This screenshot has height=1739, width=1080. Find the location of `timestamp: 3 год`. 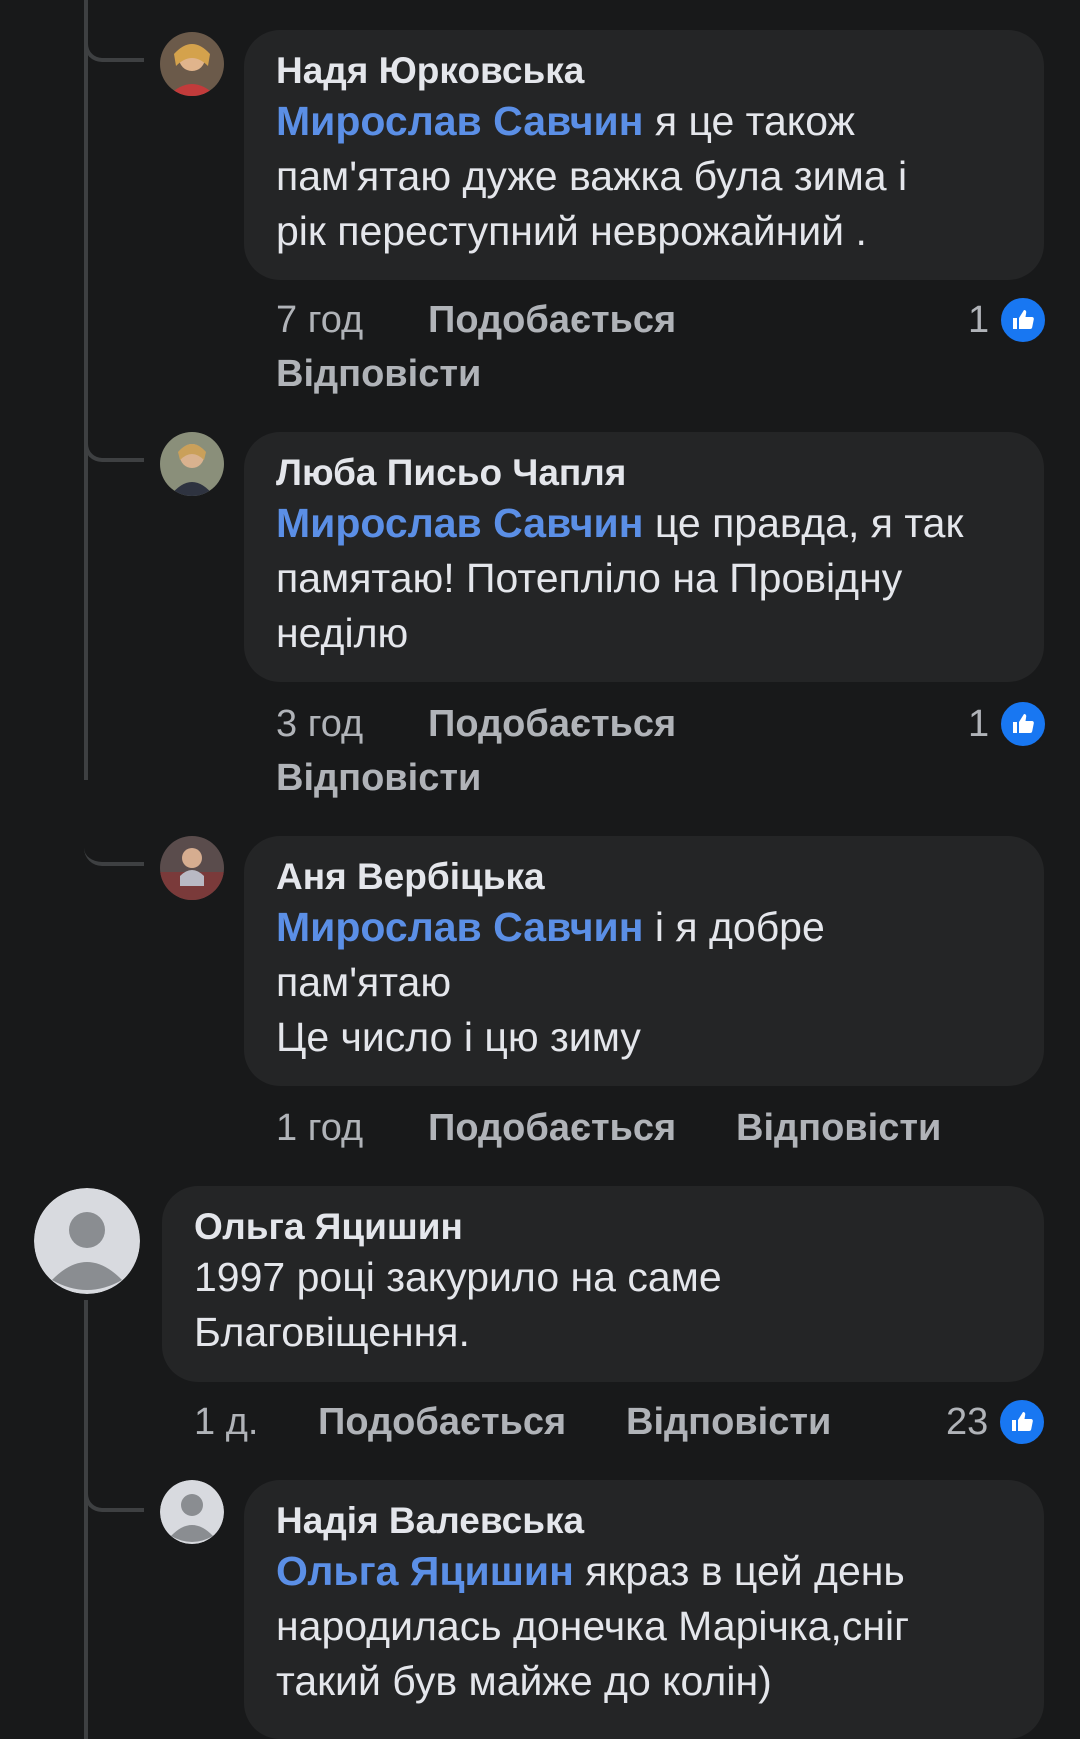

timestamp: 3 год is located at coordinates (319, 724).